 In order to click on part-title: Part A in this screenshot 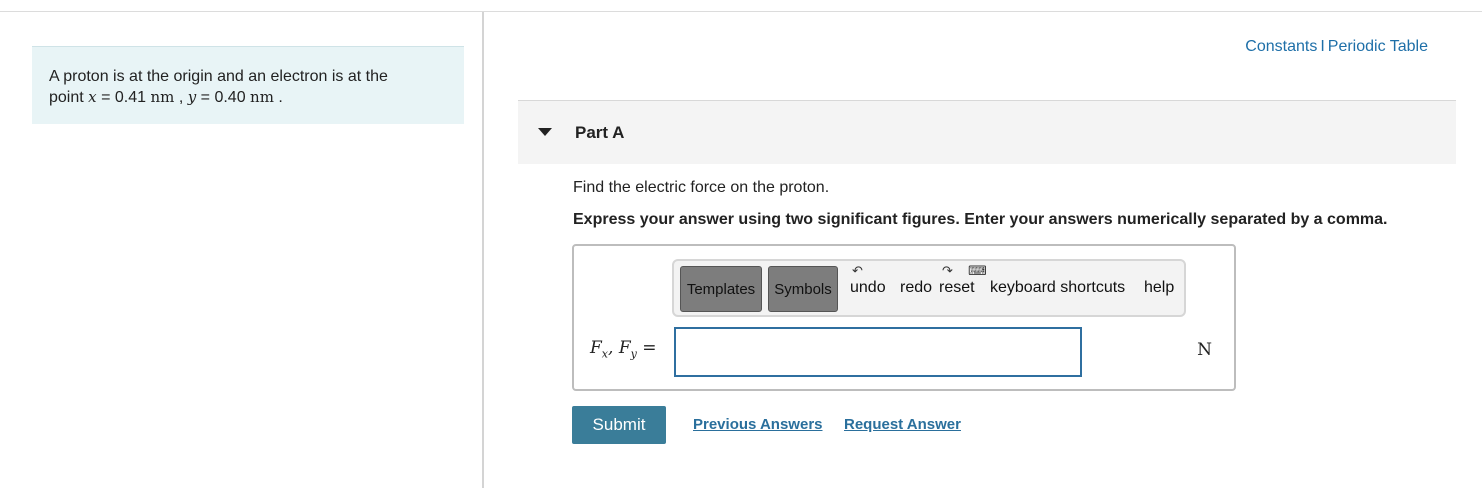, I will do `click(600, 132)`.